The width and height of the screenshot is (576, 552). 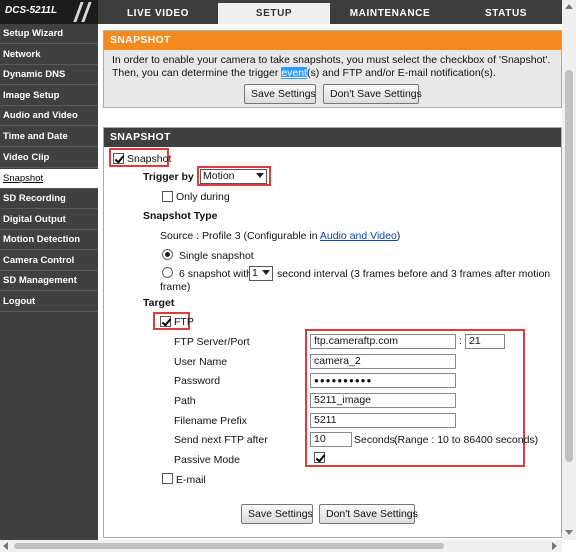 I want to click on path-label: Path, so click(x=185, y=401).